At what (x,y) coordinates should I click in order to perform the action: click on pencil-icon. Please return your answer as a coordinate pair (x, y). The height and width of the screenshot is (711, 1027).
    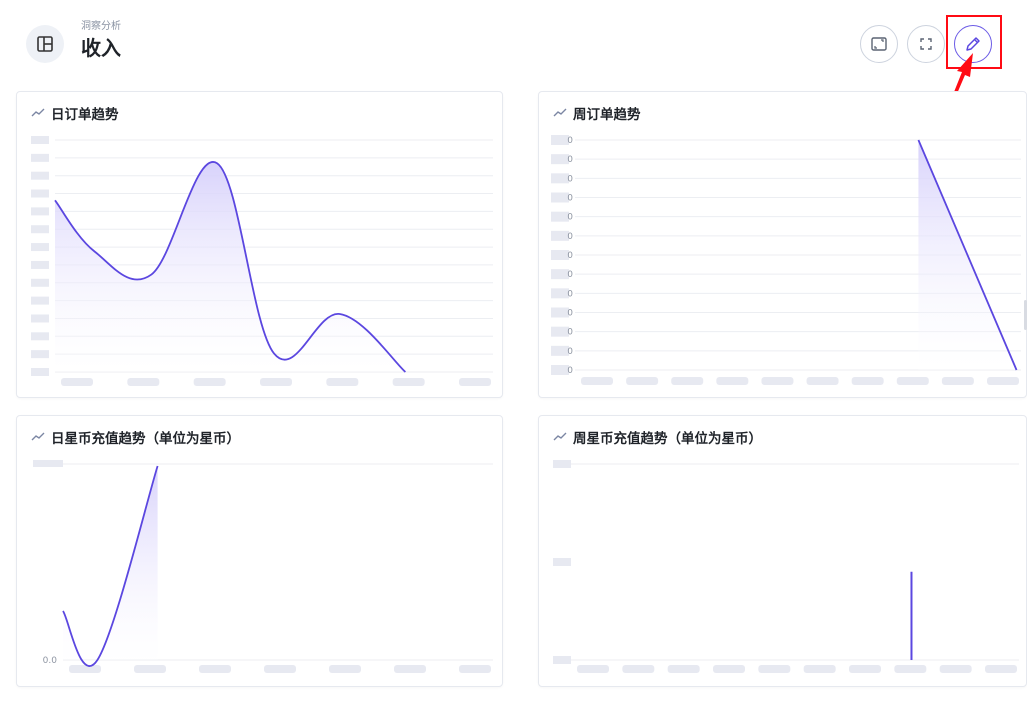
    Looking at the image, I should click on (973, 44).